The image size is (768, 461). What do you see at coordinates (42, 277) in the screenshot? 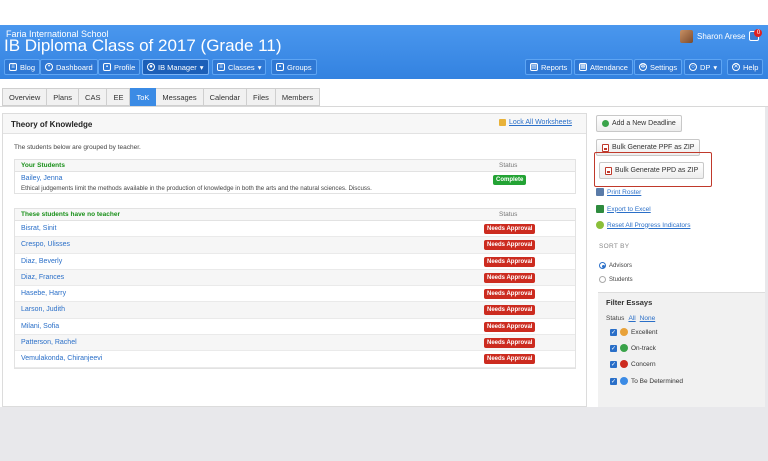
I see `student-name-link: Diaz, Frances` at bounding box center [42, 277].